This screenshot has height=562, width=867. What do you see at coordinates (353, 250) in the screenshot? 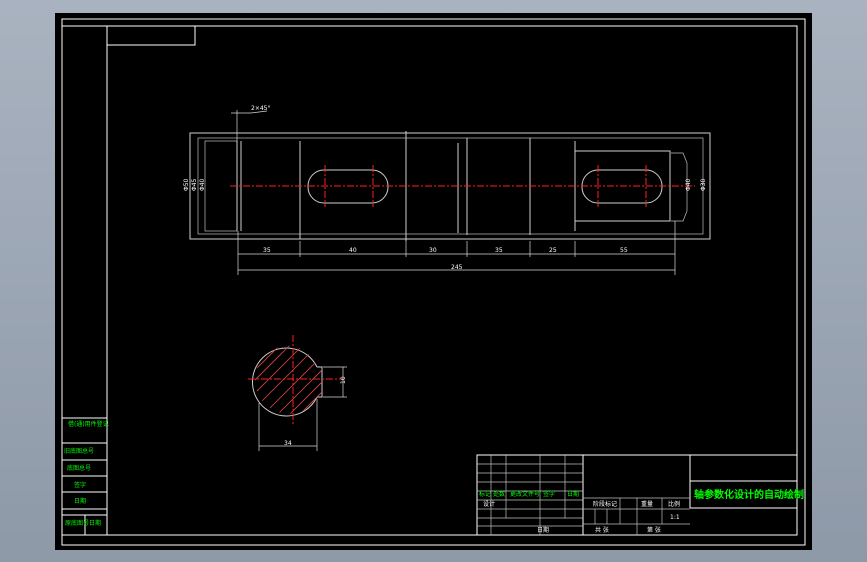
I see `seg-dim-1: 40` at bounding box center [353, 250].